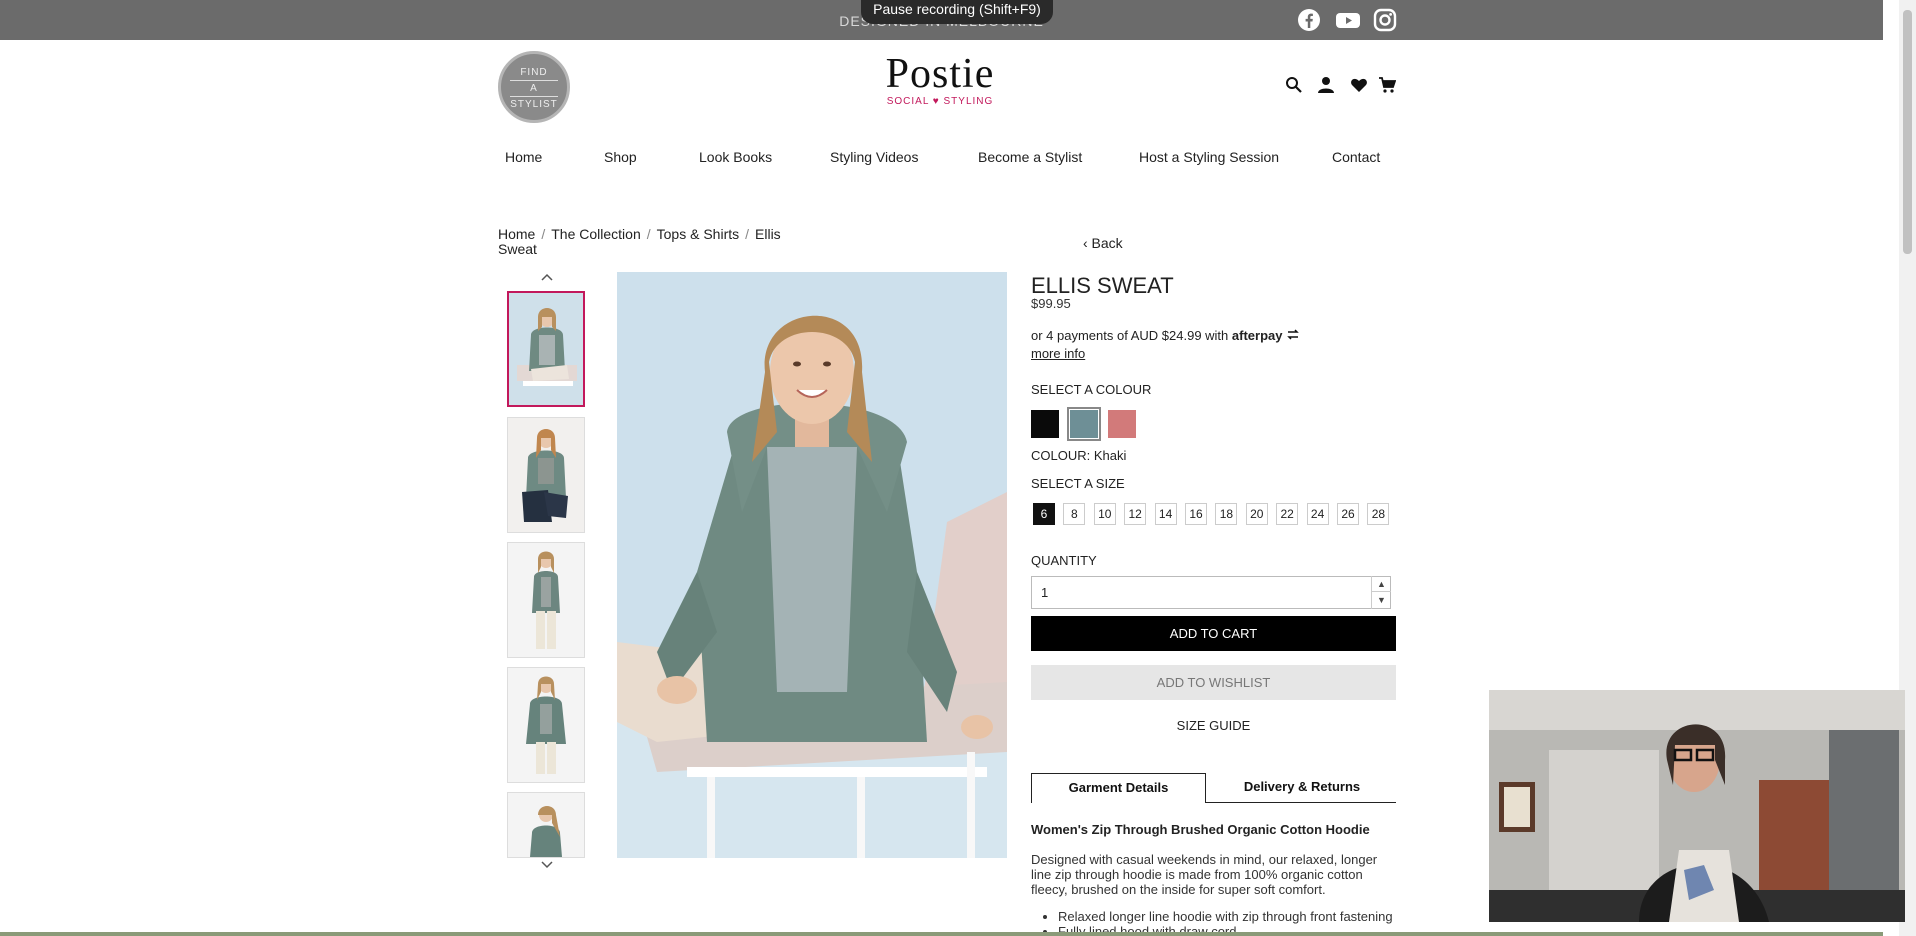 This screenshot has height=936, width=1916. What do you see at coordinates (1294, 85) in the screenshot?
I see `search-icon` at bounding box center [1294, 85].